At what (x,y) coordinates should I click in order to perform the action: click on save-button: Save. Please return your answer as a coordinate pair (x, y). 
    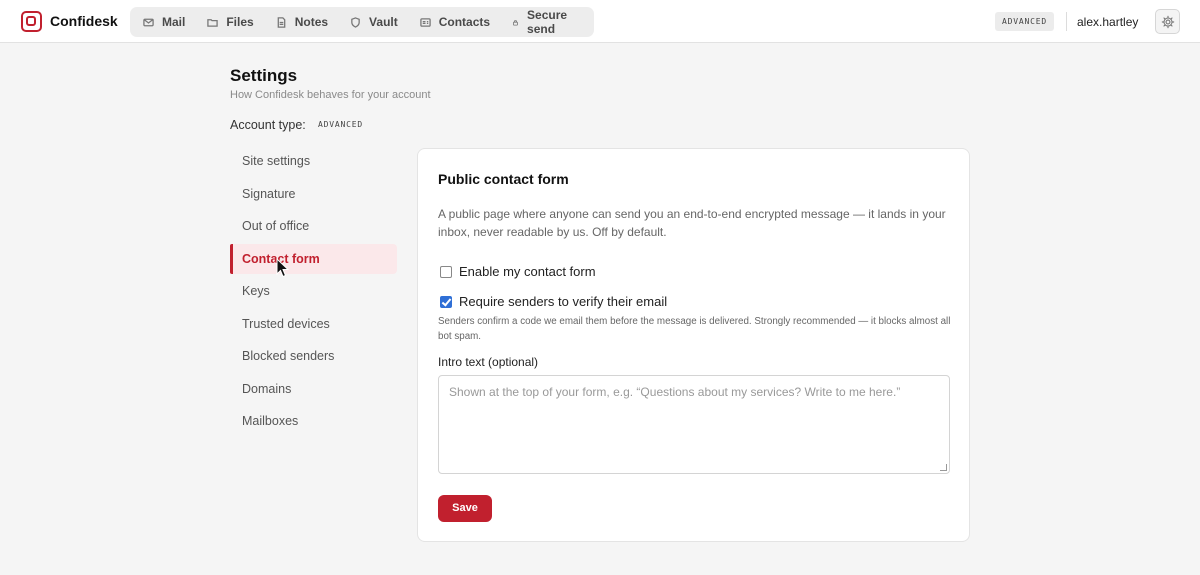
    Looking at the image, I should click on (465, 508).